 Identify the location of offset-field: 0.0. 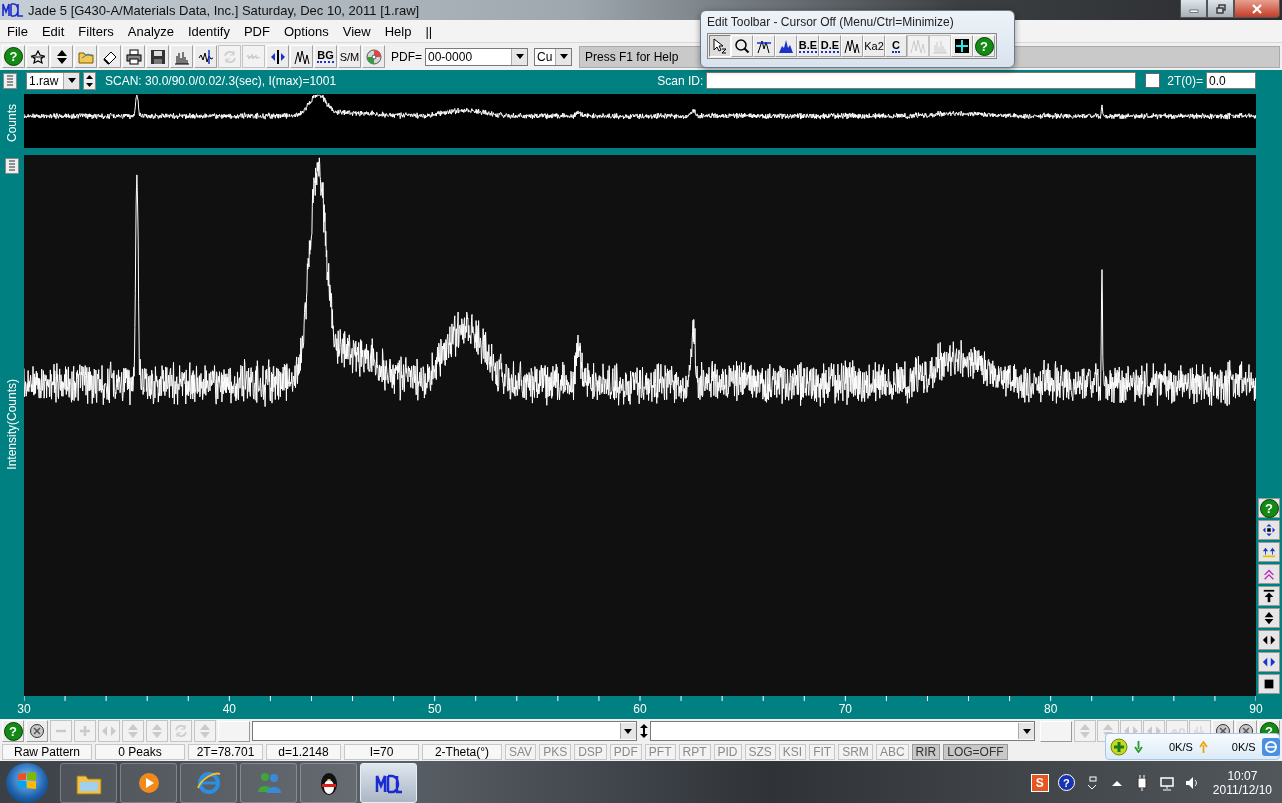
(1231, 80).